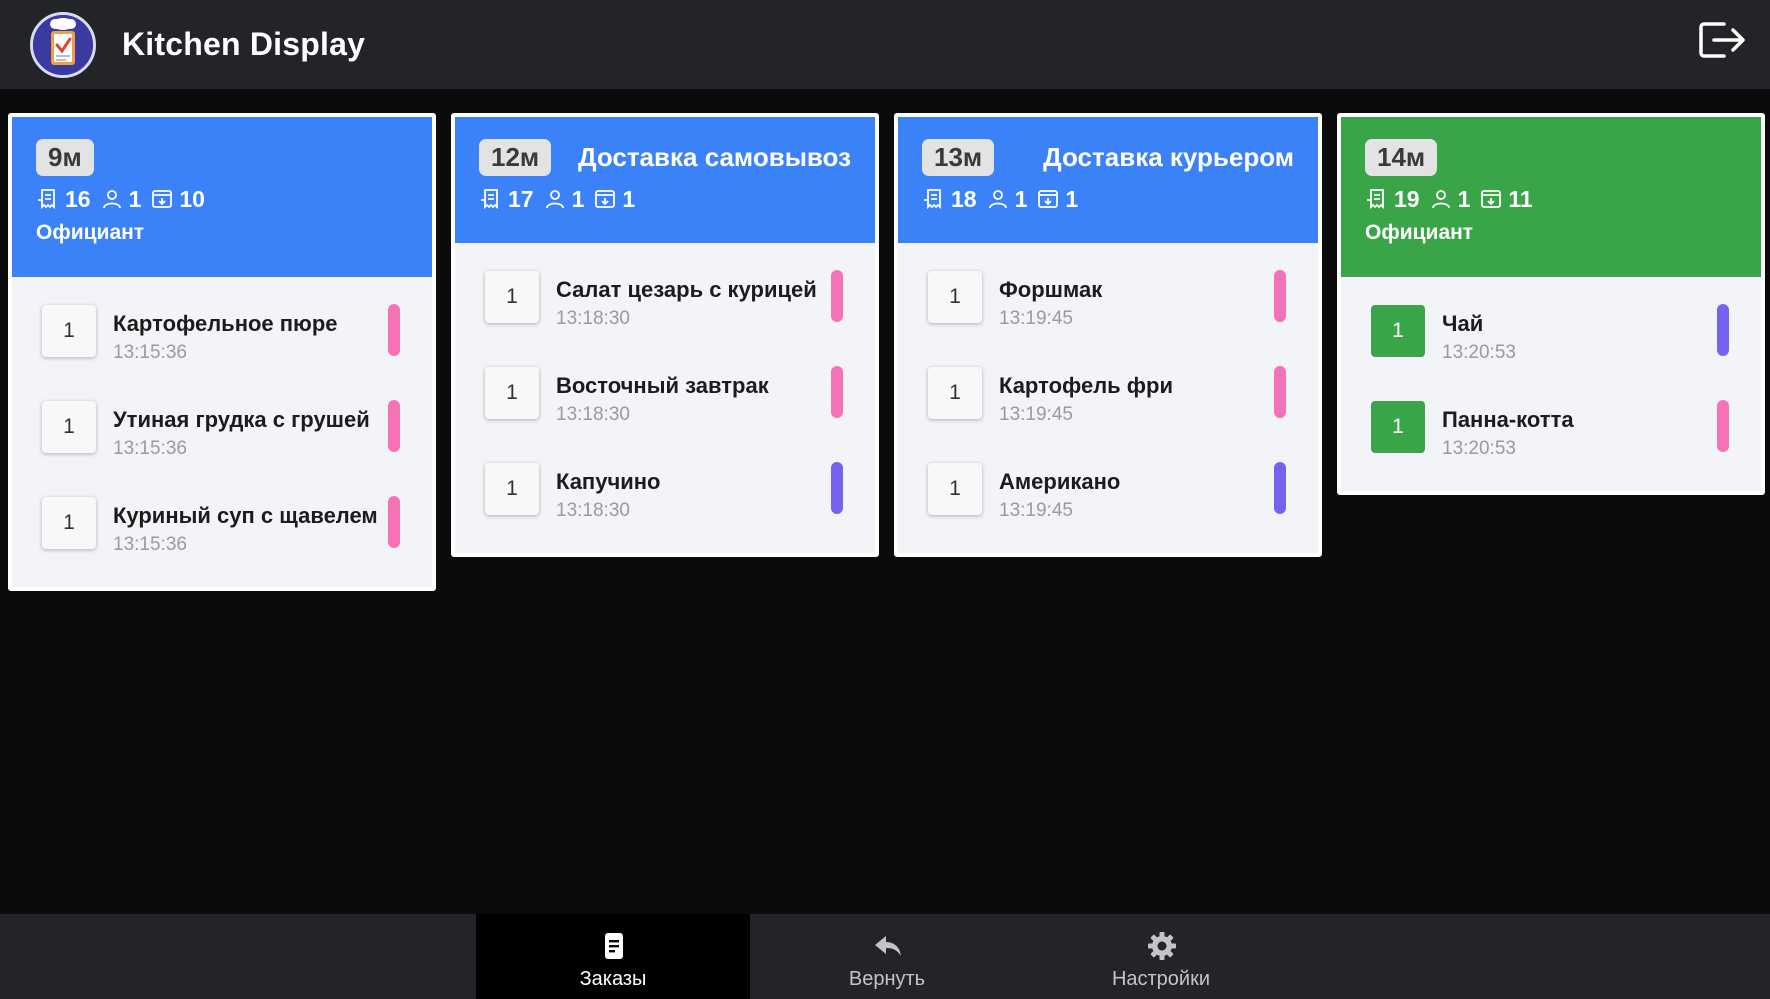 This screenshot has height=999, width=1770. What do you see at coordinates (78, 198) in the screenshot?
I see `check-number: 16` at bounding box center [78, 198].